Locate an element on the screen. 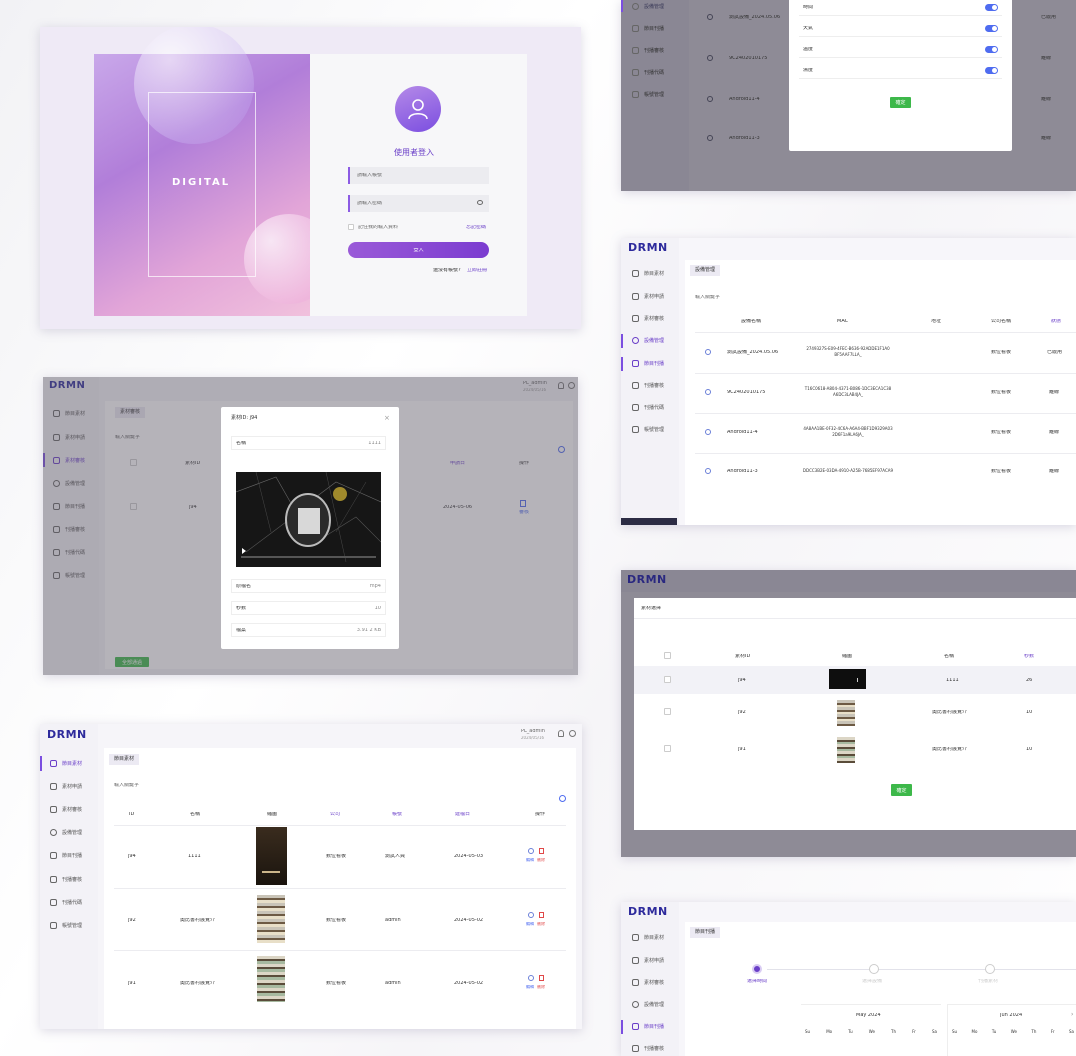 This screenshot has height=1056, width=1076. video-player is located at coordinates (308, 519).